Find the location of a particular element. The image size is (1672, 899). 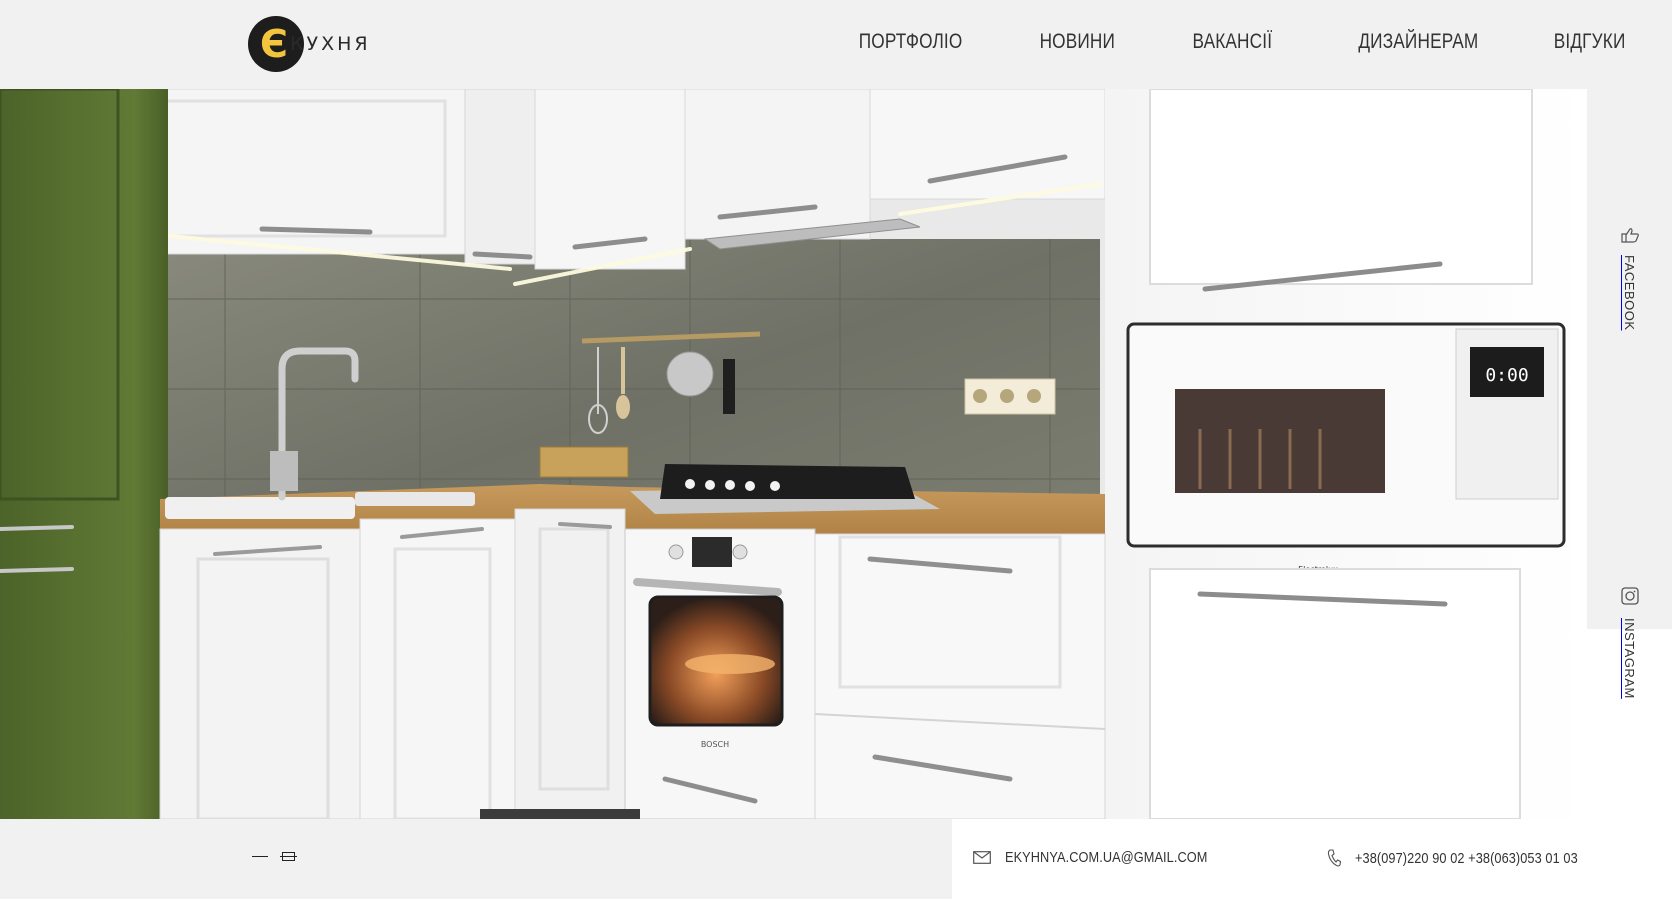

instagram-label: INSTAGRAM is located at coordinates (1629, 658).